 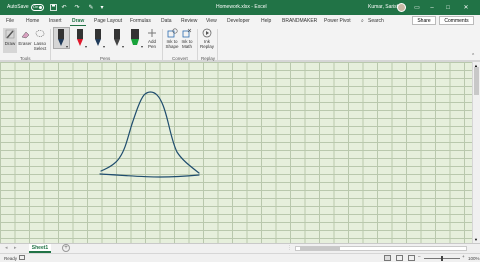 What do you see at coordinates (187, 40) in the screenshot?
I see `ink-to-math-button: Ink to Math` at bounding box center [187, 40].